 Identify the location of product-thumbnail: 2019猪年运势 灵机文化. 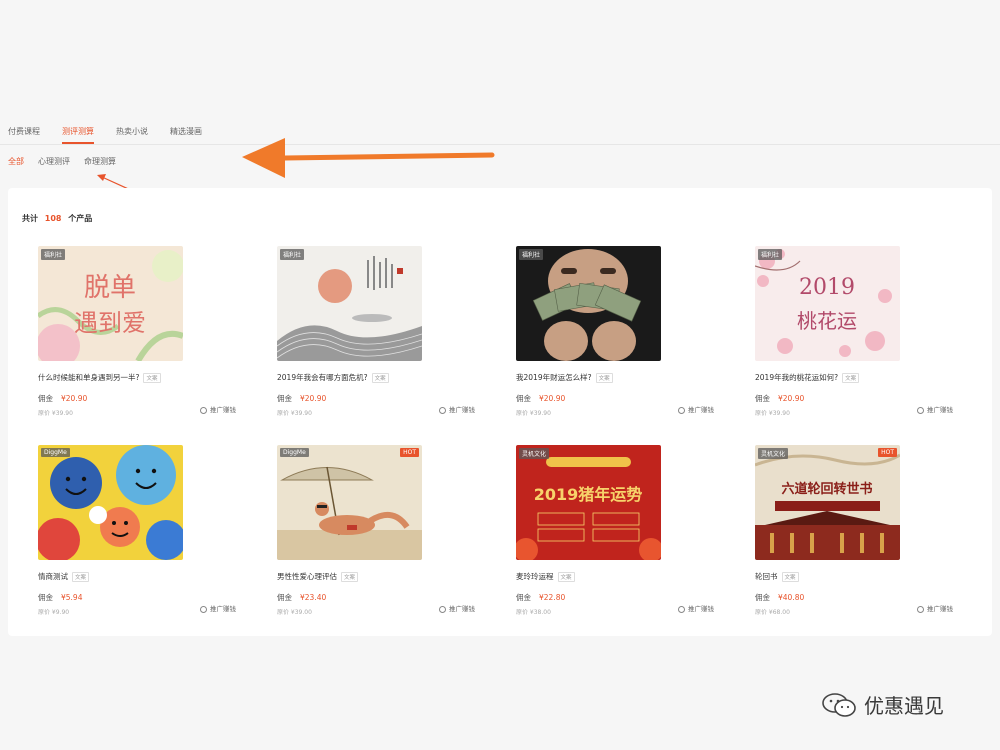
(588, 502).